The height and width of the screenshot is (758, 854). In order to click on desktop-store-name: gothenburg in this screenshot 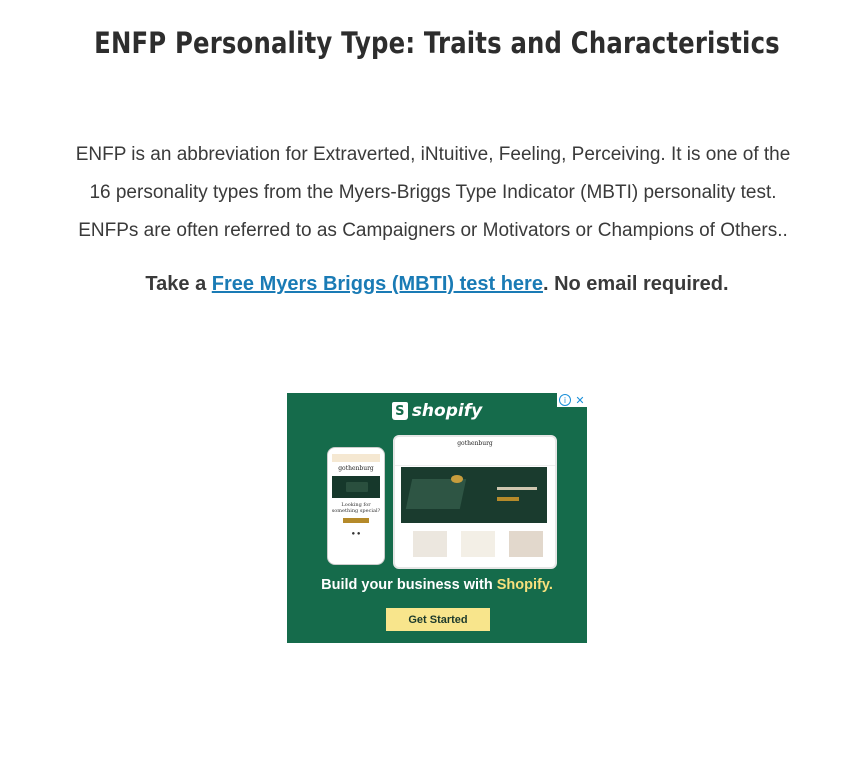, I will do `click(475, 443)`.